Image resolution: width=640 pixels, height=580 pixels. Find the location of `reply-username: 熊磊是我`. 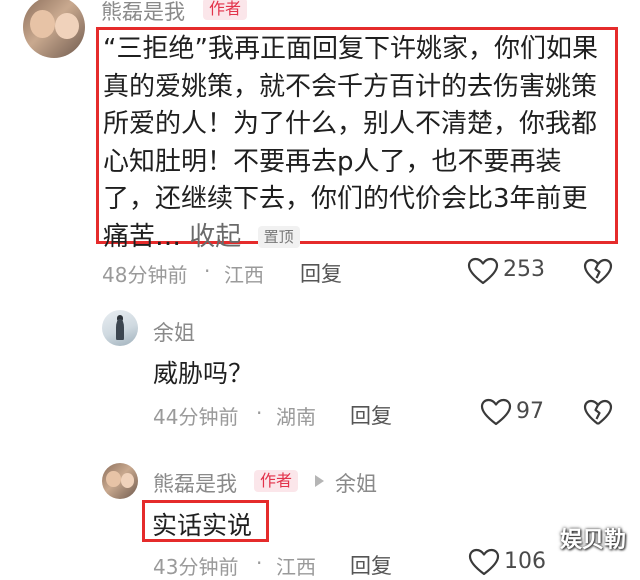

reply-username: 熊磊是我 is located at coordinates (195, 483).